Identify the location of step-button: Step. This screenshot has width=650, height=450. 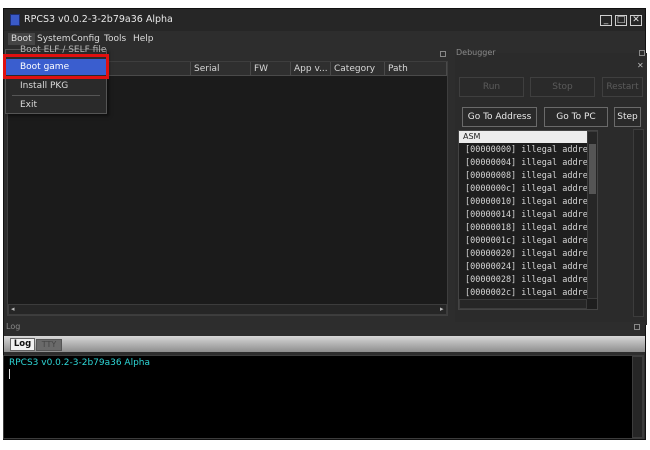
(627, 117).